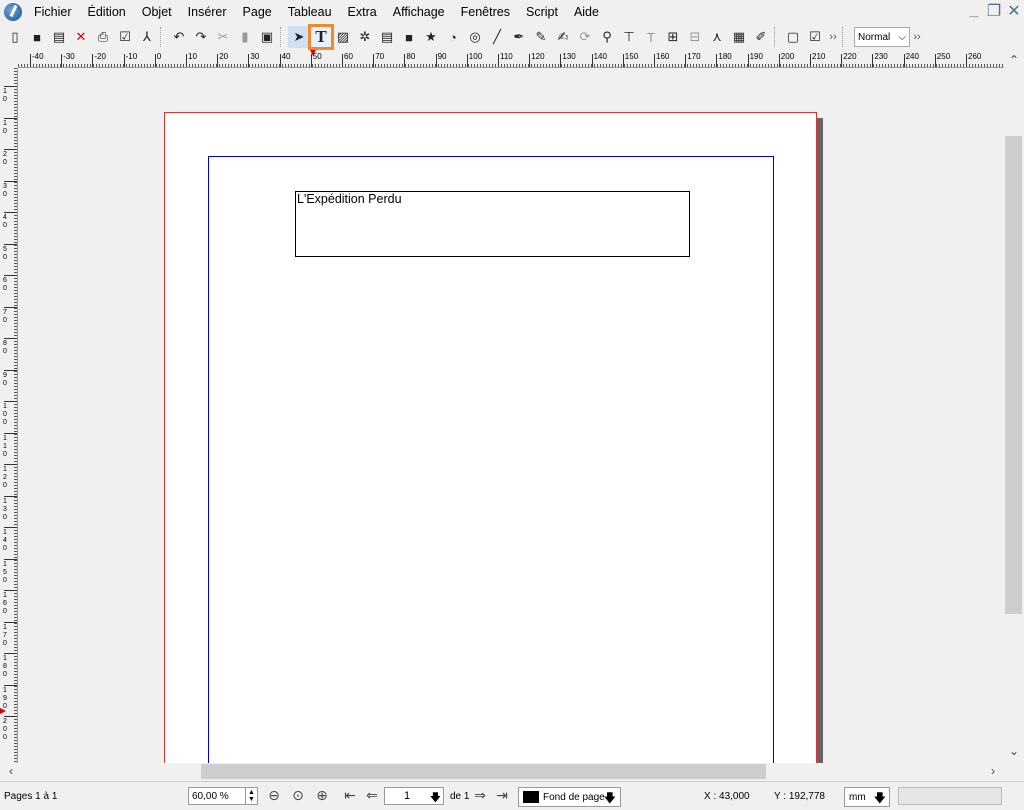 The image size is (1024, 810). Describe the element at coordinates (542, 12) in the screenshot. I see `menu-script: Script` at that location.